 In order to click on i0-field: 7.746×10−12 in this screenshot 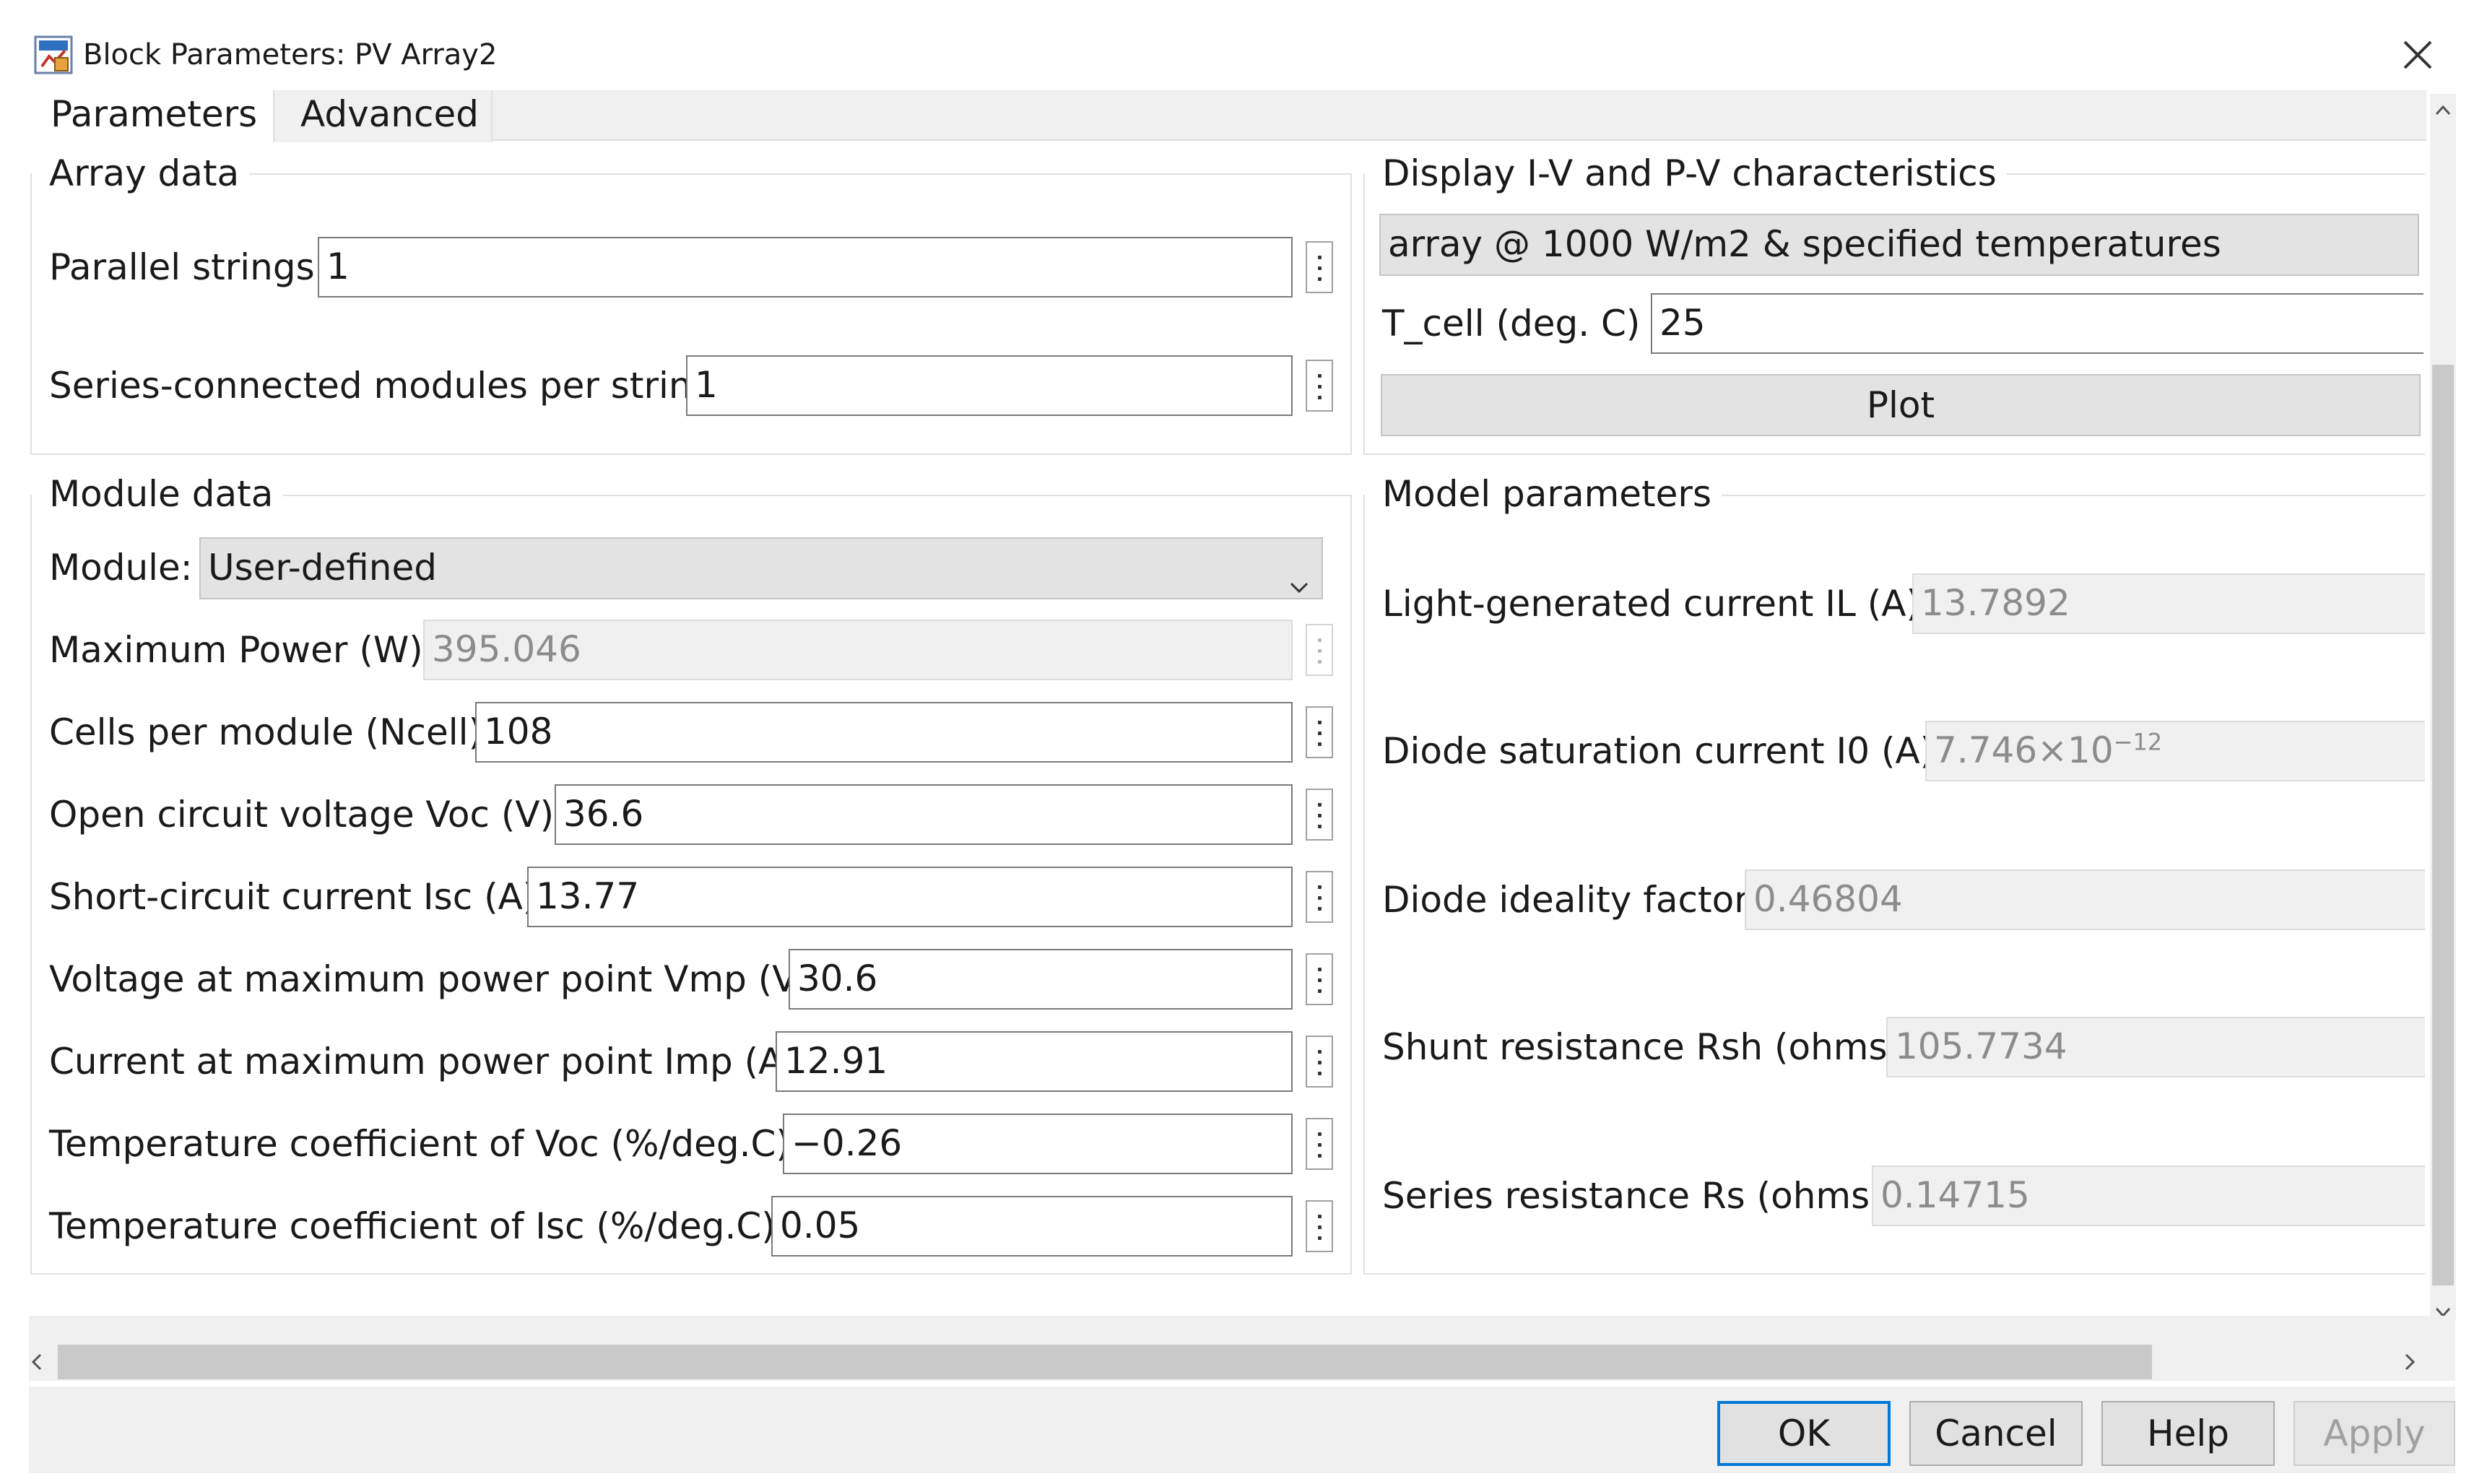, I will do `click(2175, 751)`.